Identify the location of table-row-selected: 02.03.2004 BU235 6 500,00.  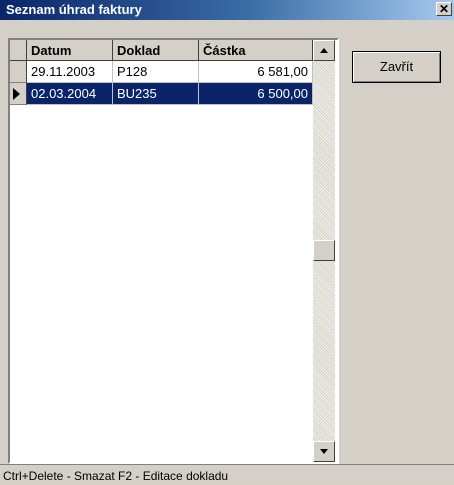
(161, 94).